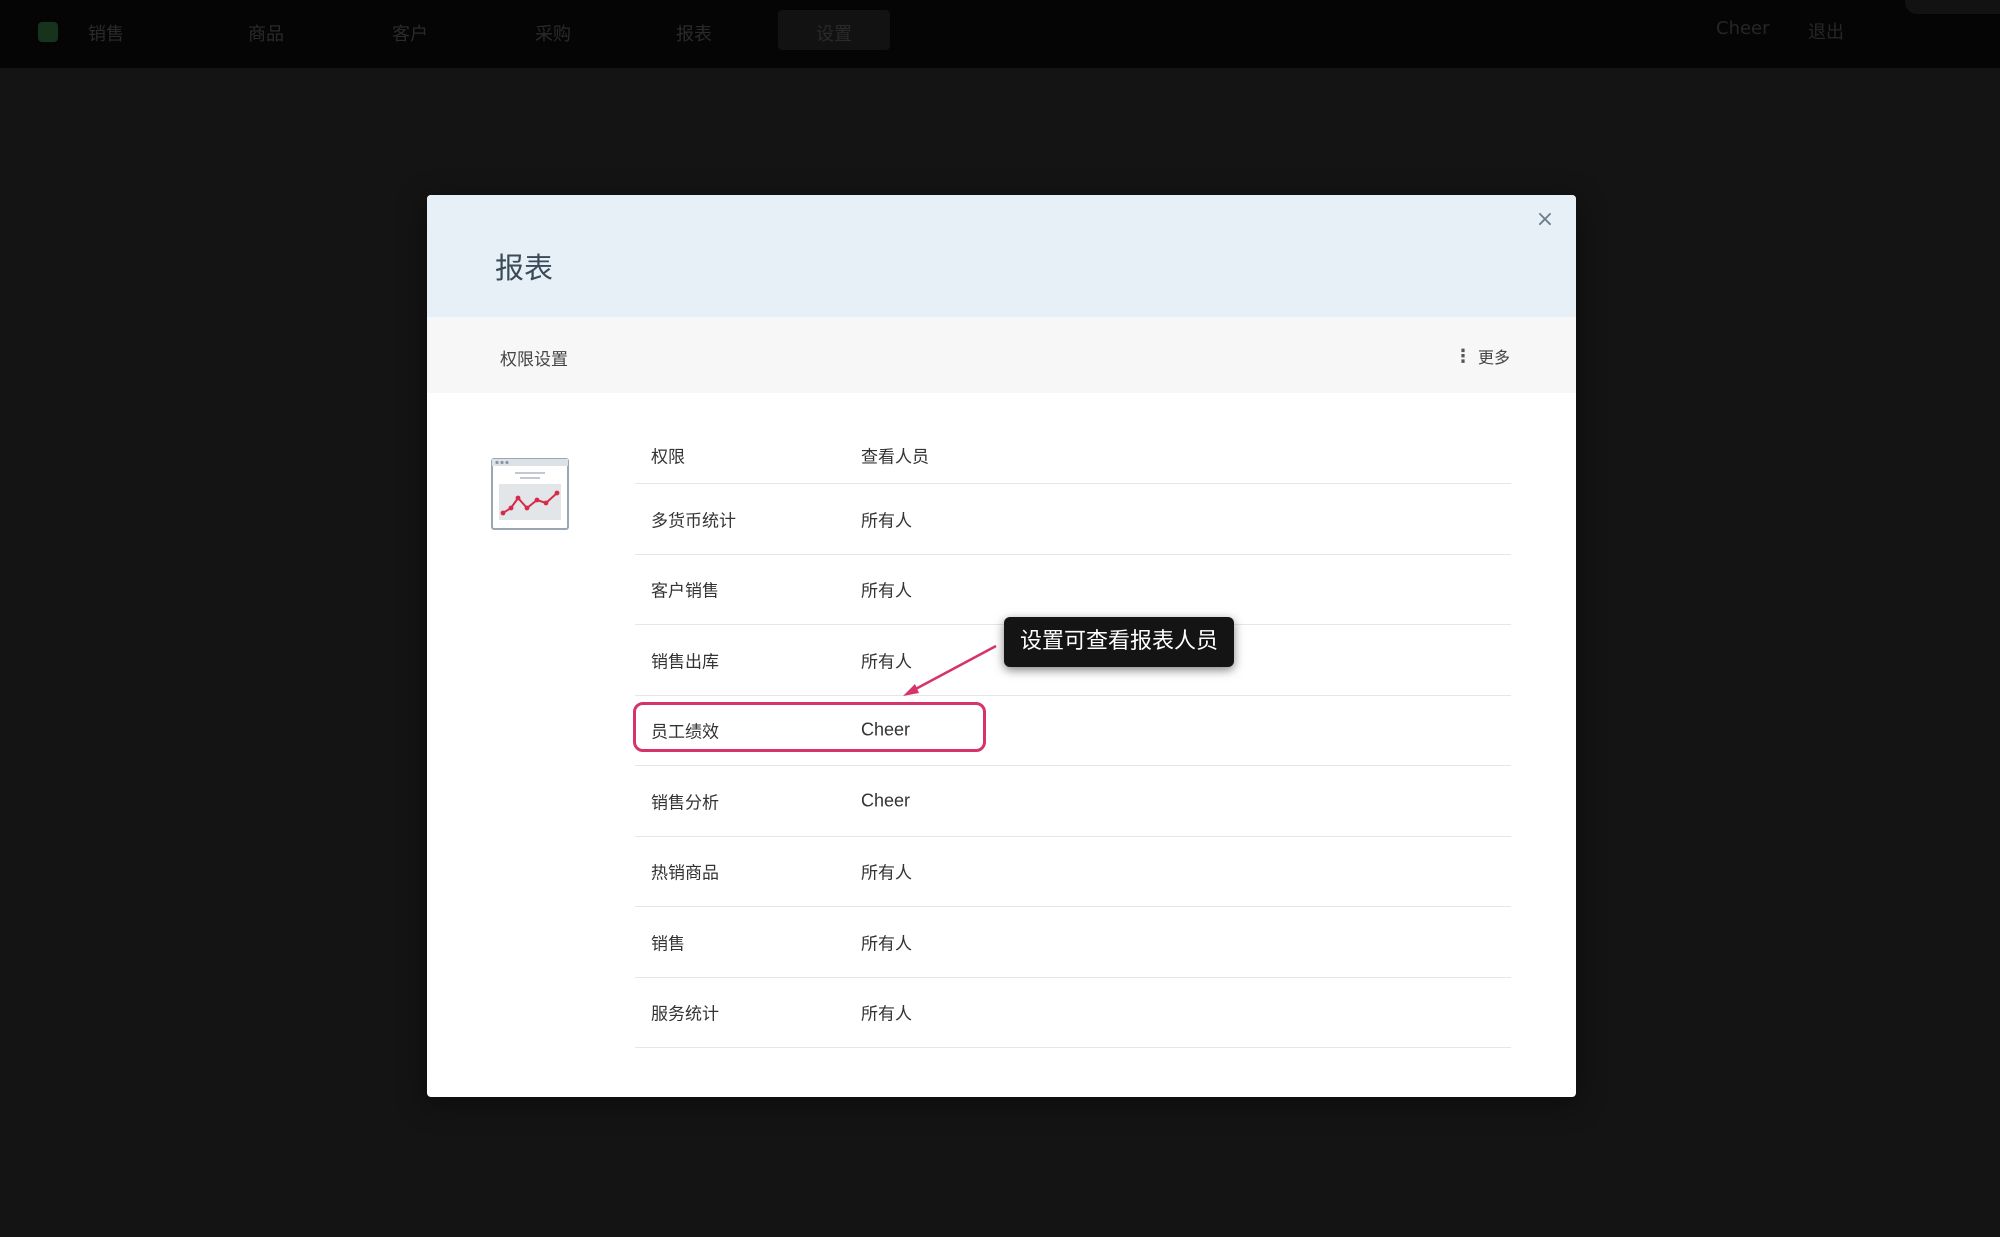  Describe the element at coordinates (530, 494) in the screenshot. I see `report-chart-icon` at that location.